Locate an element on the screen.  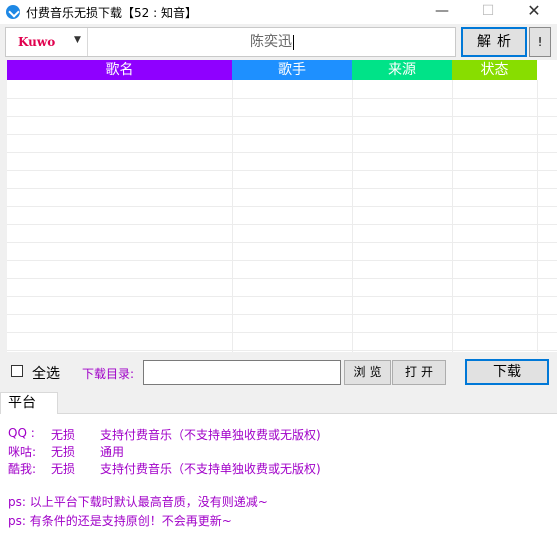
browse-button: 浏览 is located at coordinates (367, 372).